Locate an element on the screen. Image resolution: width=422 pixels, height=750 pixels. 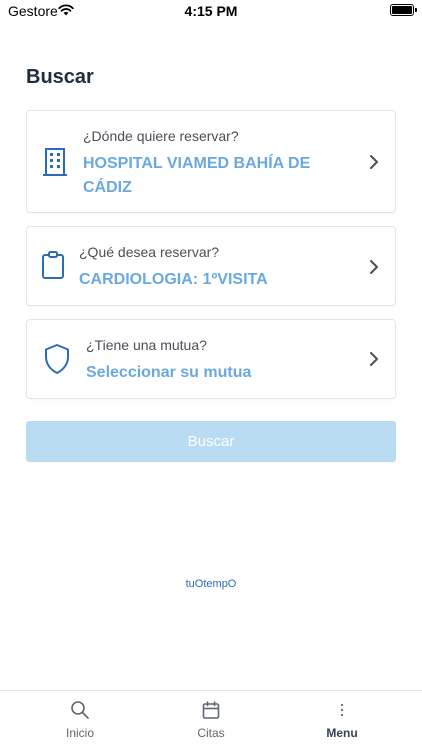
shield-icon is located at coordinates (57, 359).